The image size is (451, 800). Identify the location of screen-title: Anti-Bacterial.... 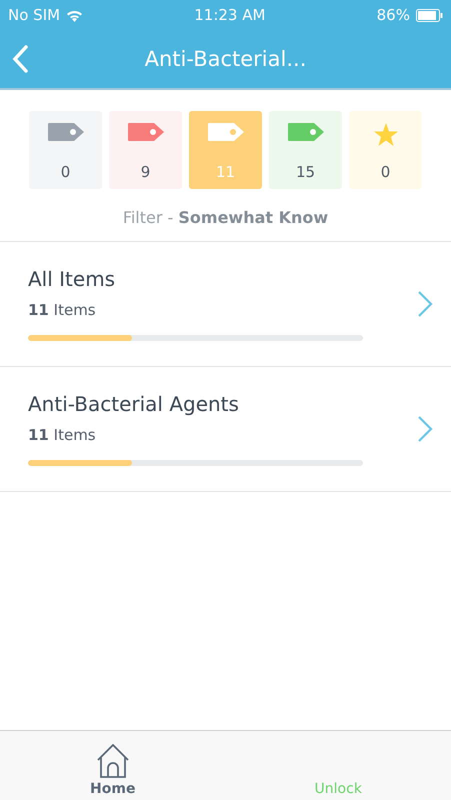
(225, 59).